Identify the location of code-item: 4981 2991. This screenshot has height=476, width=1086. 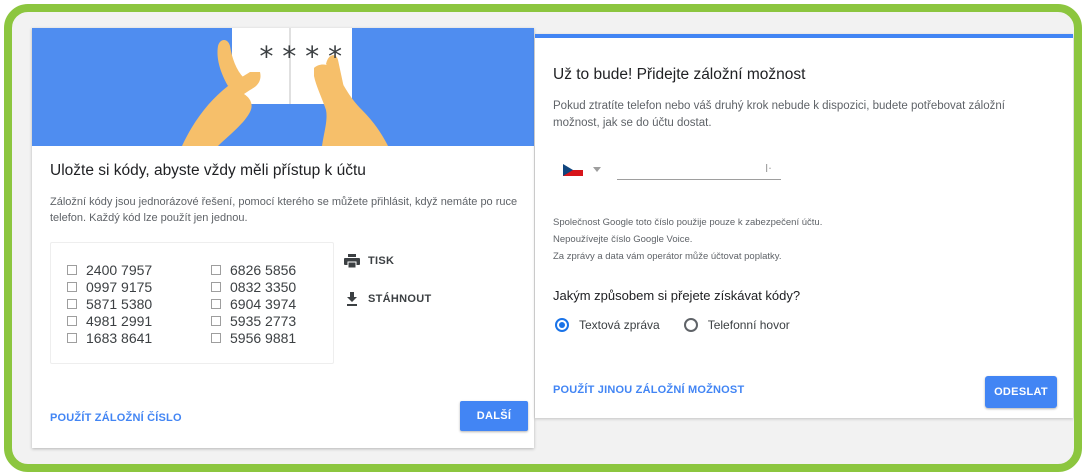
(109, 320).